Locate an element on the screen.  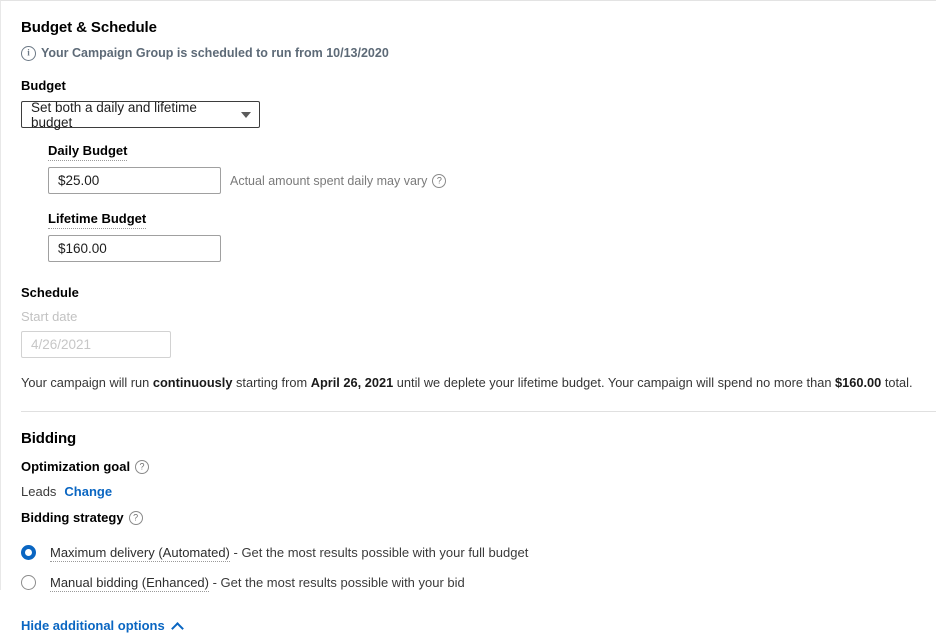
schedule-label: Schedule is located at coordinates (50, 292).